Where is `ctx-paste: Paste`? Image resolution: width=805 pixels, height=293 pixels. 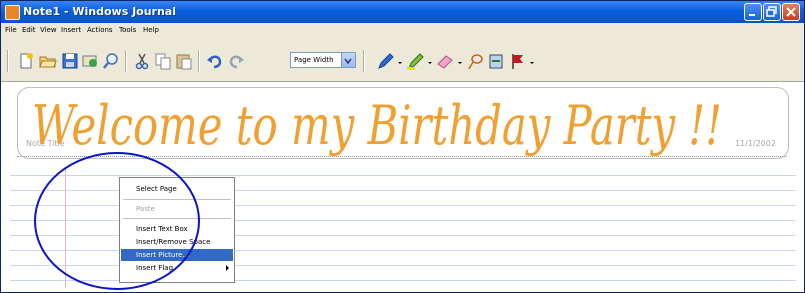
ctx-paste: Paste is located at coordinates (177, 209).